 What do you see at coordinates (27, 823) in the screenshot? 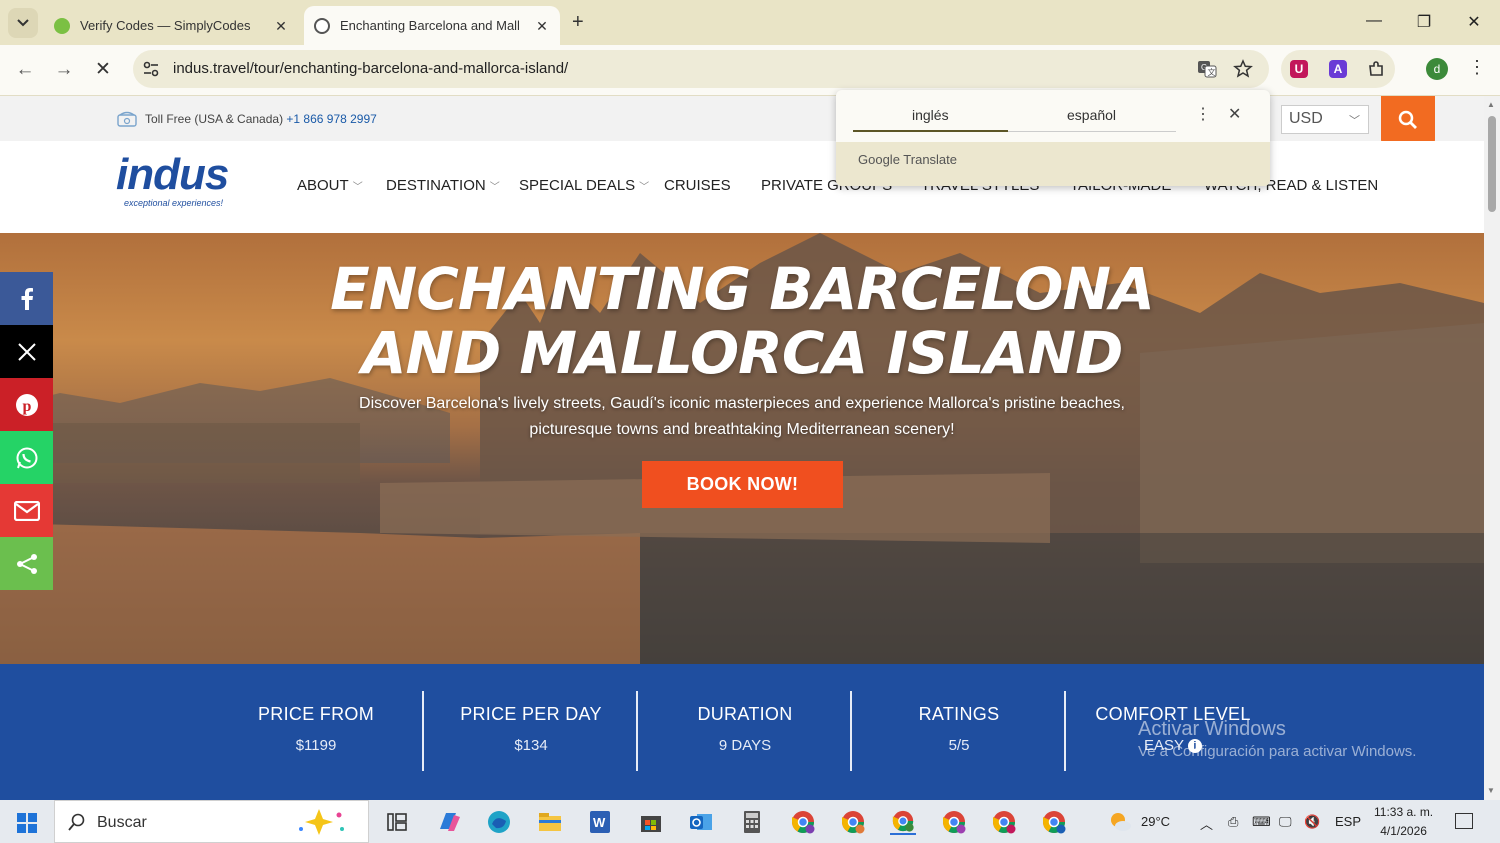
I see `windows-start-icon` at bounding box center [27, 823].